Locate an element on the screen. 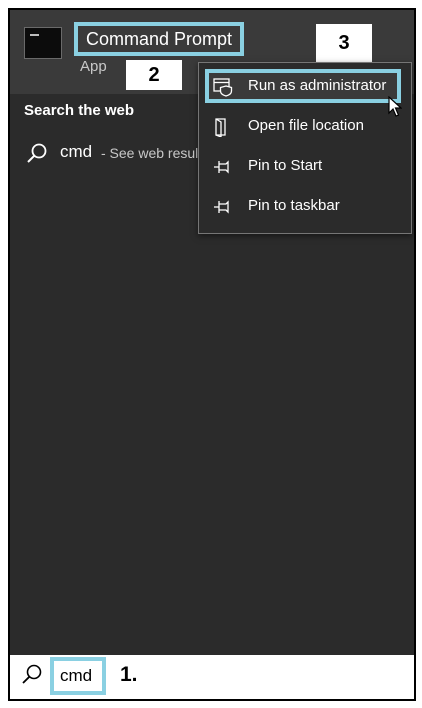 The image size is (422, 708). search-input: cmd is located at coordinates (78, 676).